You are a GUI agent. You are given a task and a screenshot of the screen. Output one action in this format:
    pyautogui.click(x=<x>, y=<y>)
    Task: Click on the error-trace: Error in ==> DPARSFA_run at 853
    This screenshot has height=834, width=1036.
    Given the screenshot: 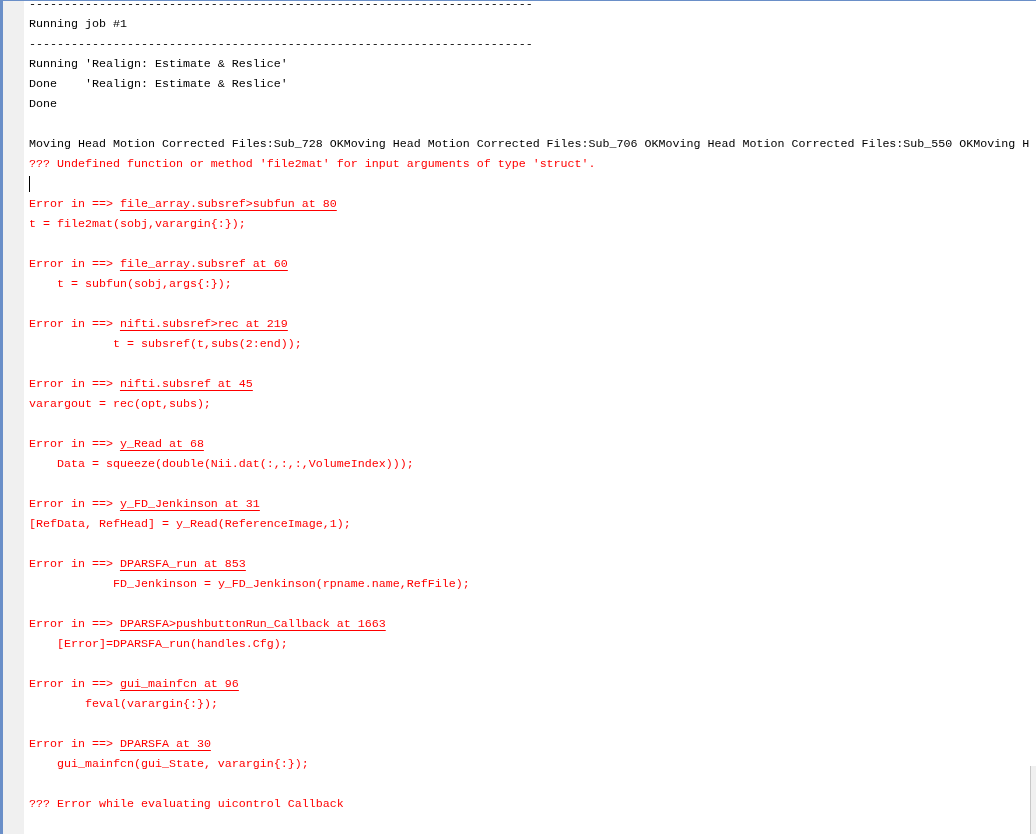 What is the action you would take?
    pyautogui.click(x=137, y=564)
    